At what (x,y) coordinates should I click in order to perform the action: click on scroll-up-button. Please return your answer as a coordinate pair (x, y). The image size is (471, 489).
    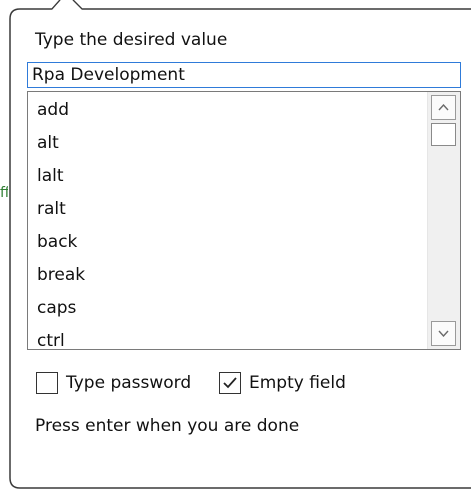
    Looking at the image, I should click on (443, 107).